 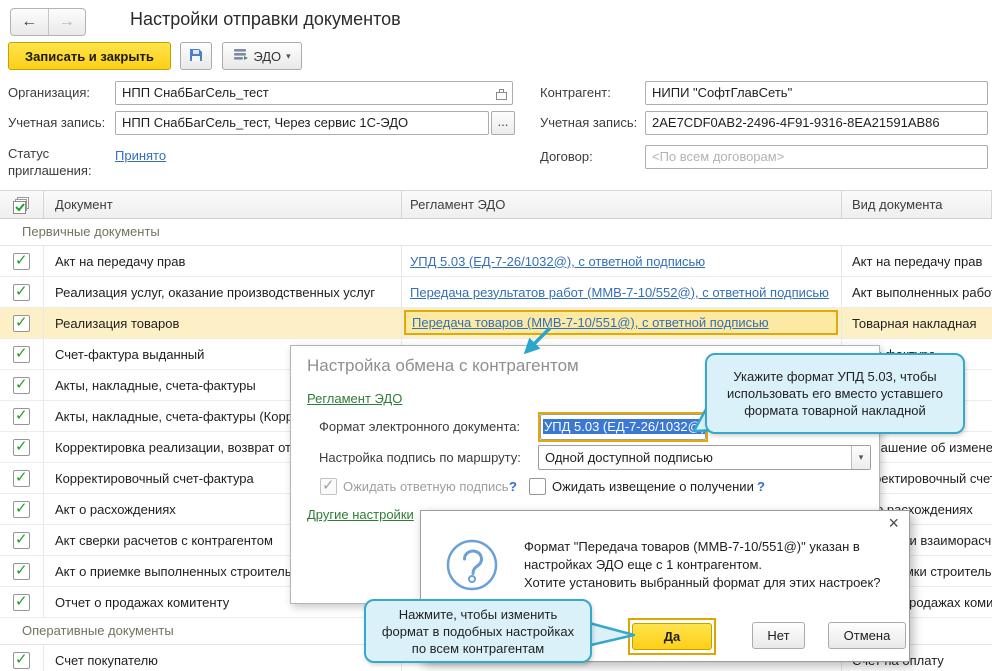 What do you see at coordinates (496, 232) in the screenshot?
I see `group-row: Первичные документы` at bounding box center [496, 232].